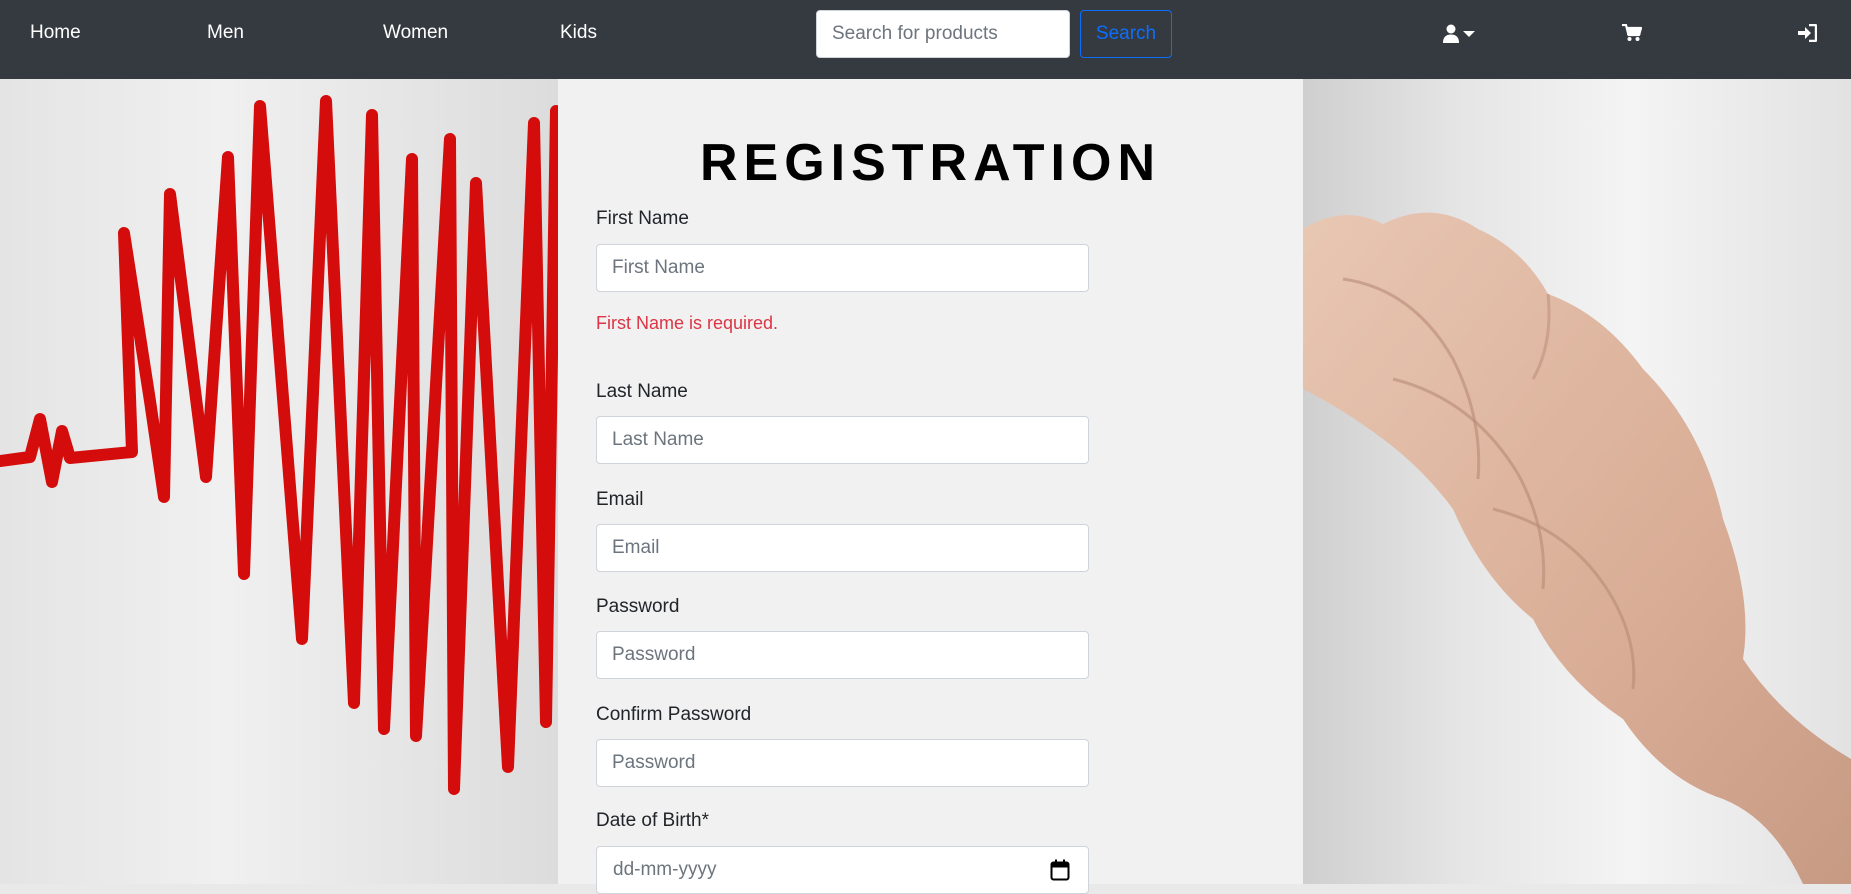  I want to click on nav-link-kids: Kids, so click(578, 33).